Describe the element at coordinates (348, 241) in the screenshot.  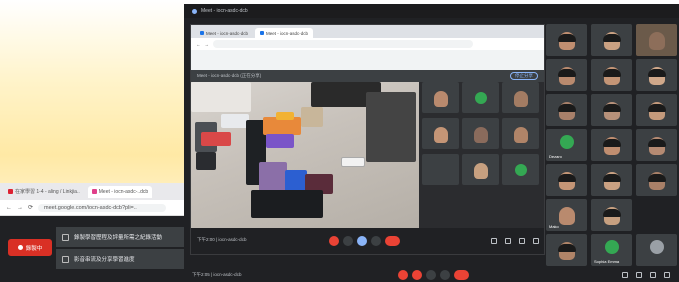
I see `camera-button` at that location.